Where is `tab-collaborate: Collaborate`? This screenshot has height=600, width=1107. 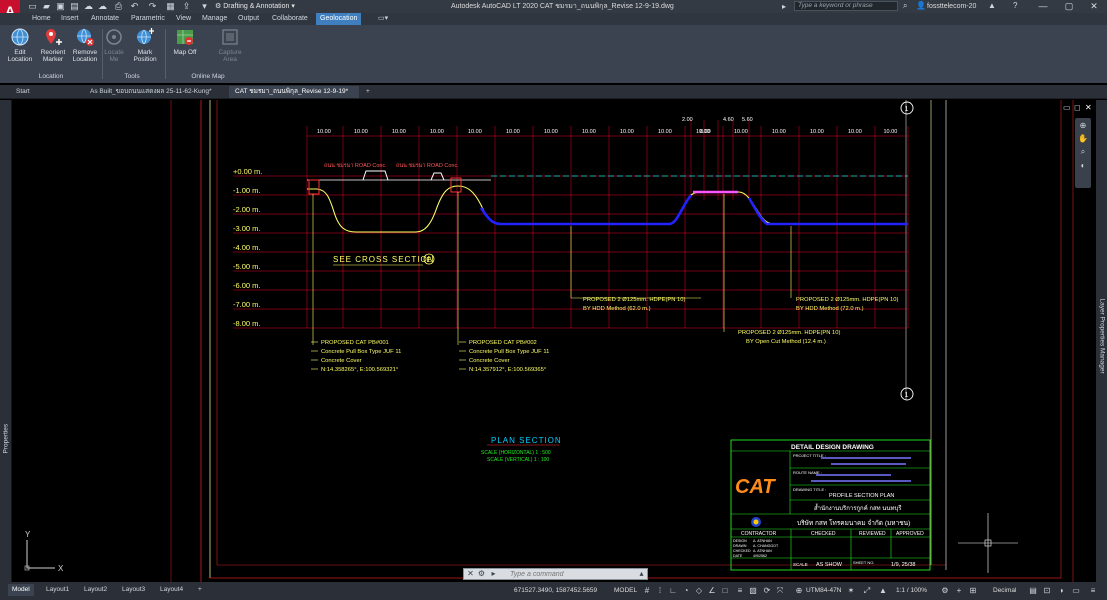
tab-collaborate: Collaborate is located at coordinates (290, 19).